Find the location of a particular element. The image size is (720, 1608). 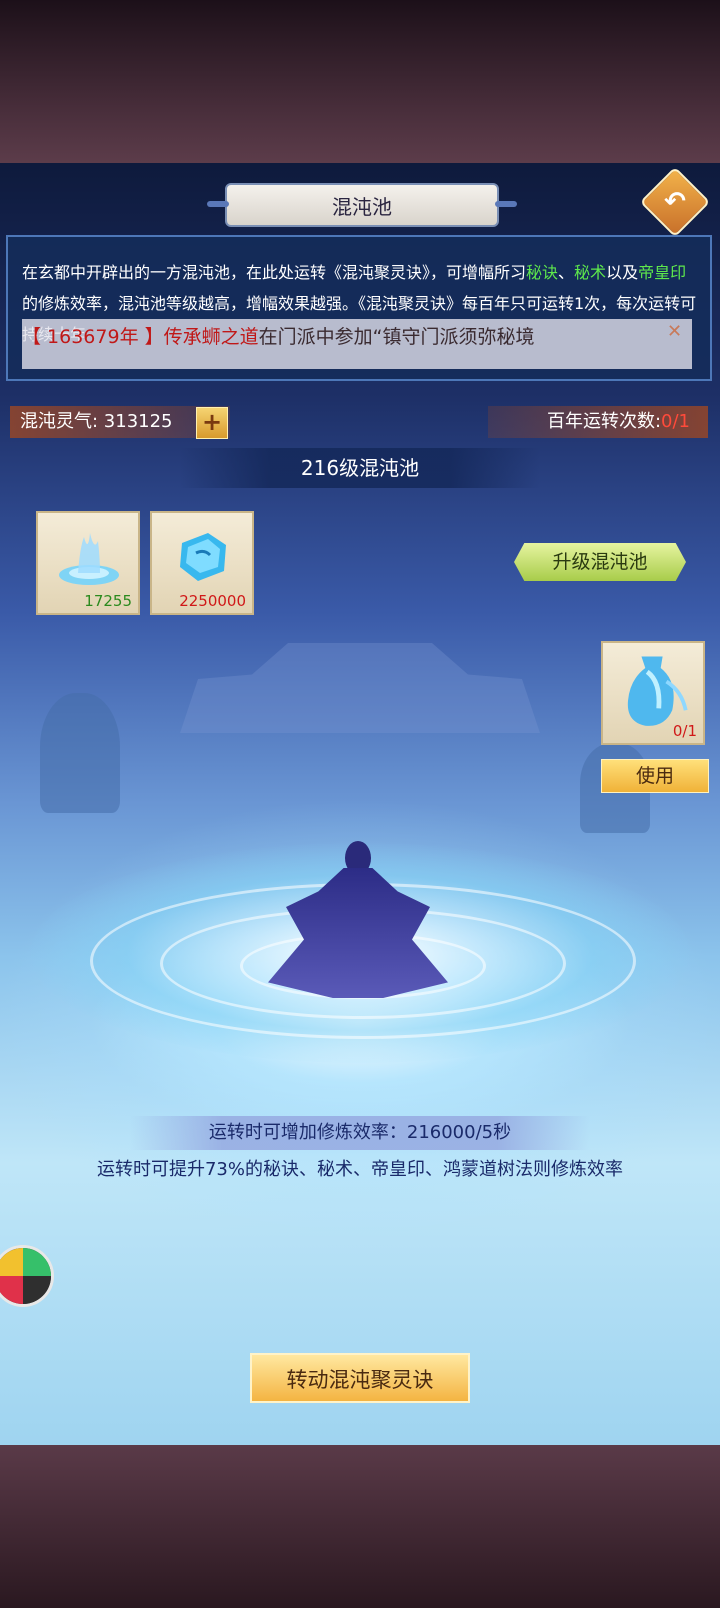

consumable-count: 0/1 is located at coordinates (684, 731).